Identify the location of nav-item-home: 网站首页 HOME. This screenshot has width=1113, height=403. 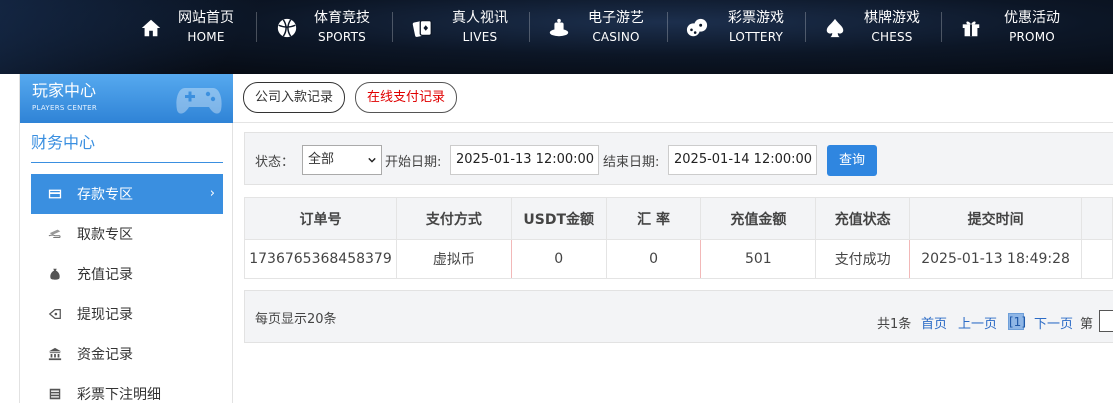
(186, 28).